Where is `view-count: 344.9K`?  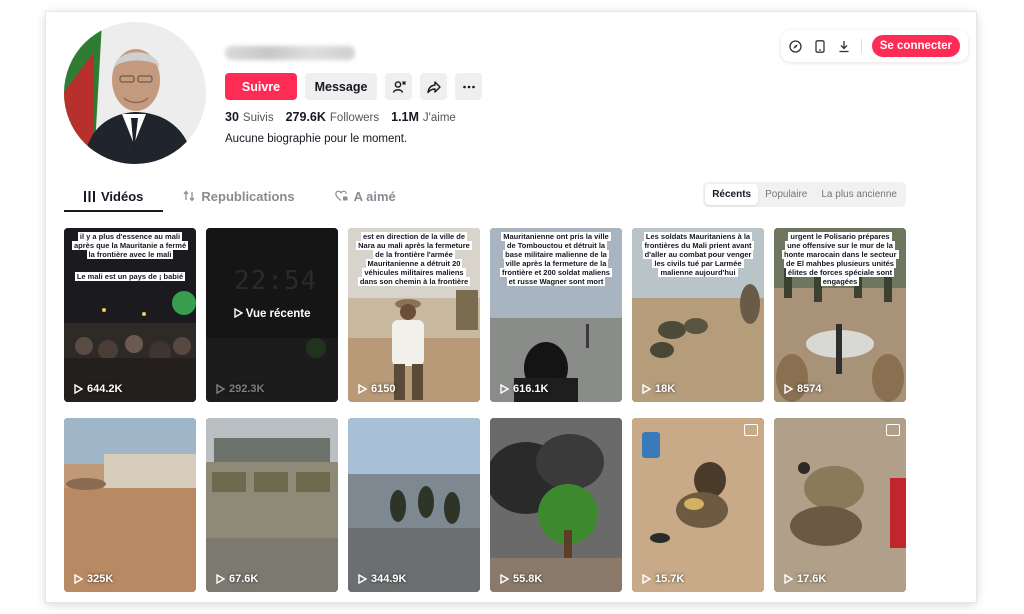 view-count: 344.9K is located at coordinates (382, 579).